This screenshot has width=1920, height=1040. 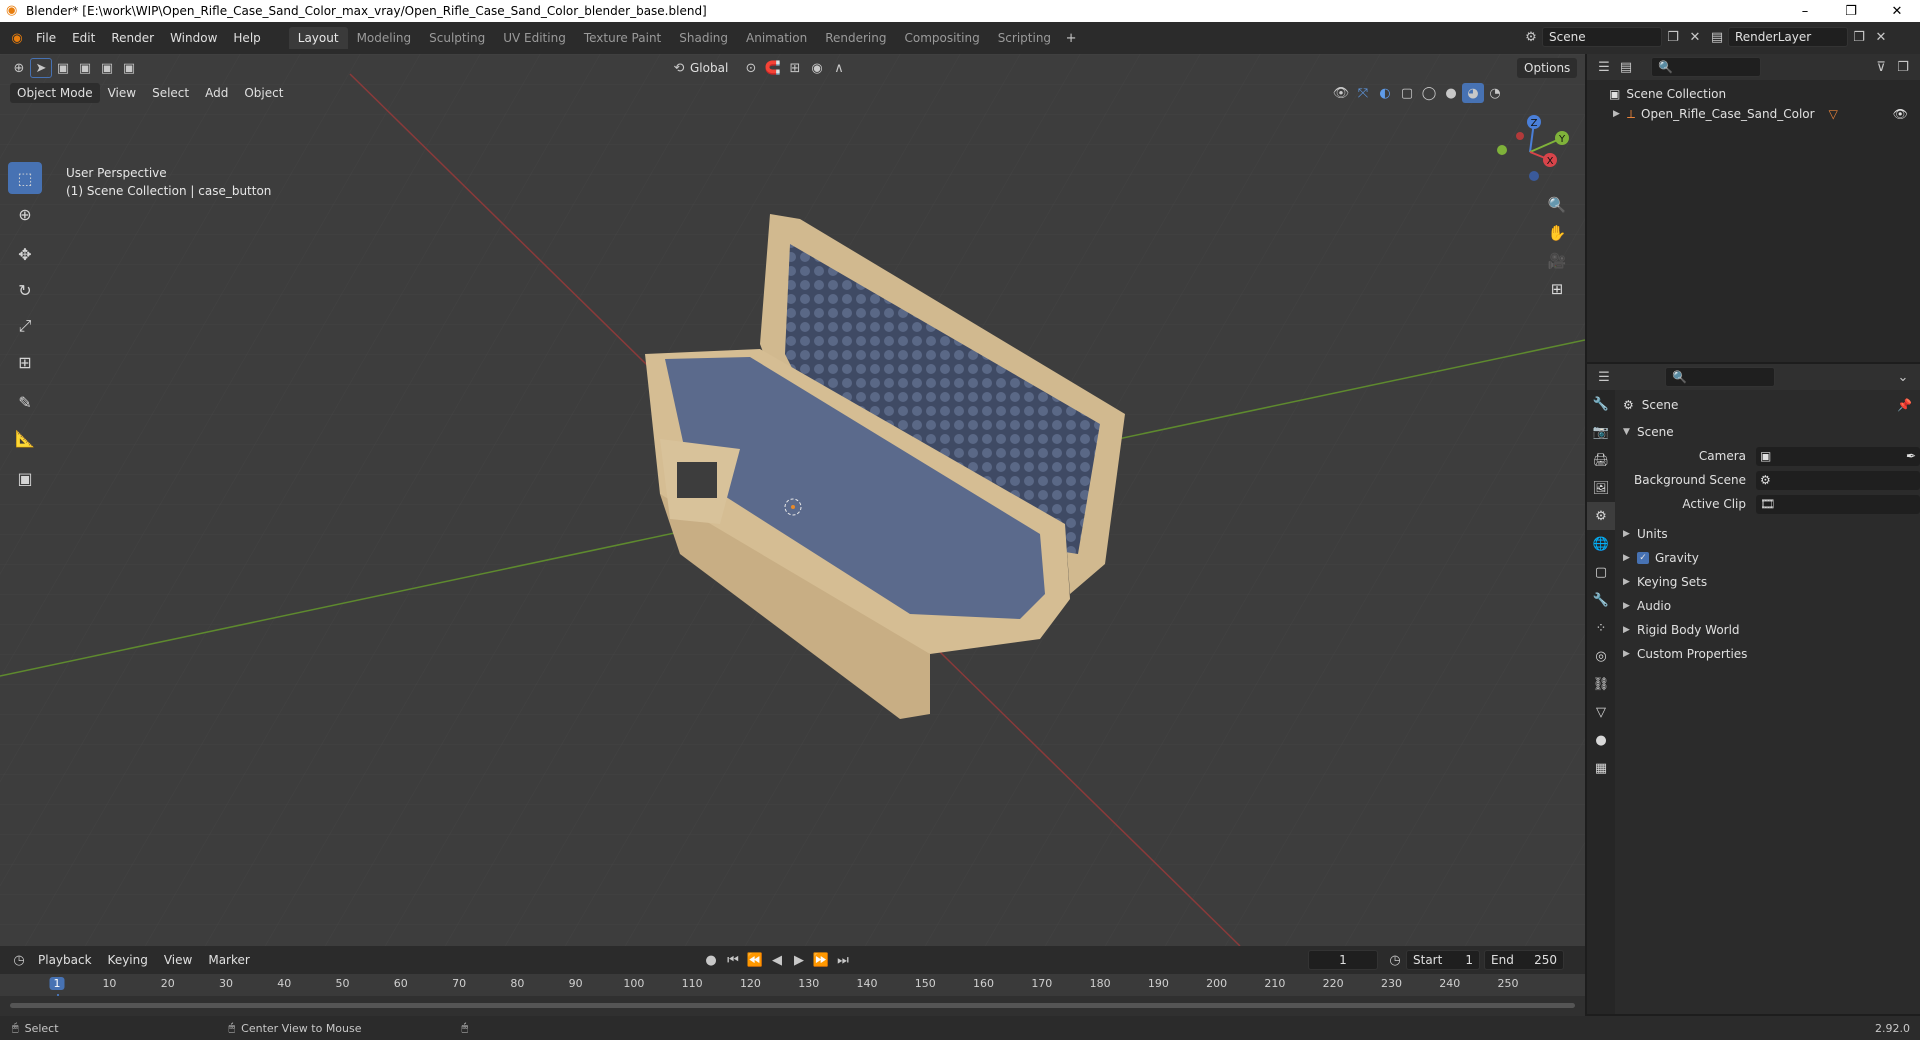 I want to click on wireframe-shading-icon: ◯, so click(x=1429, y=93).